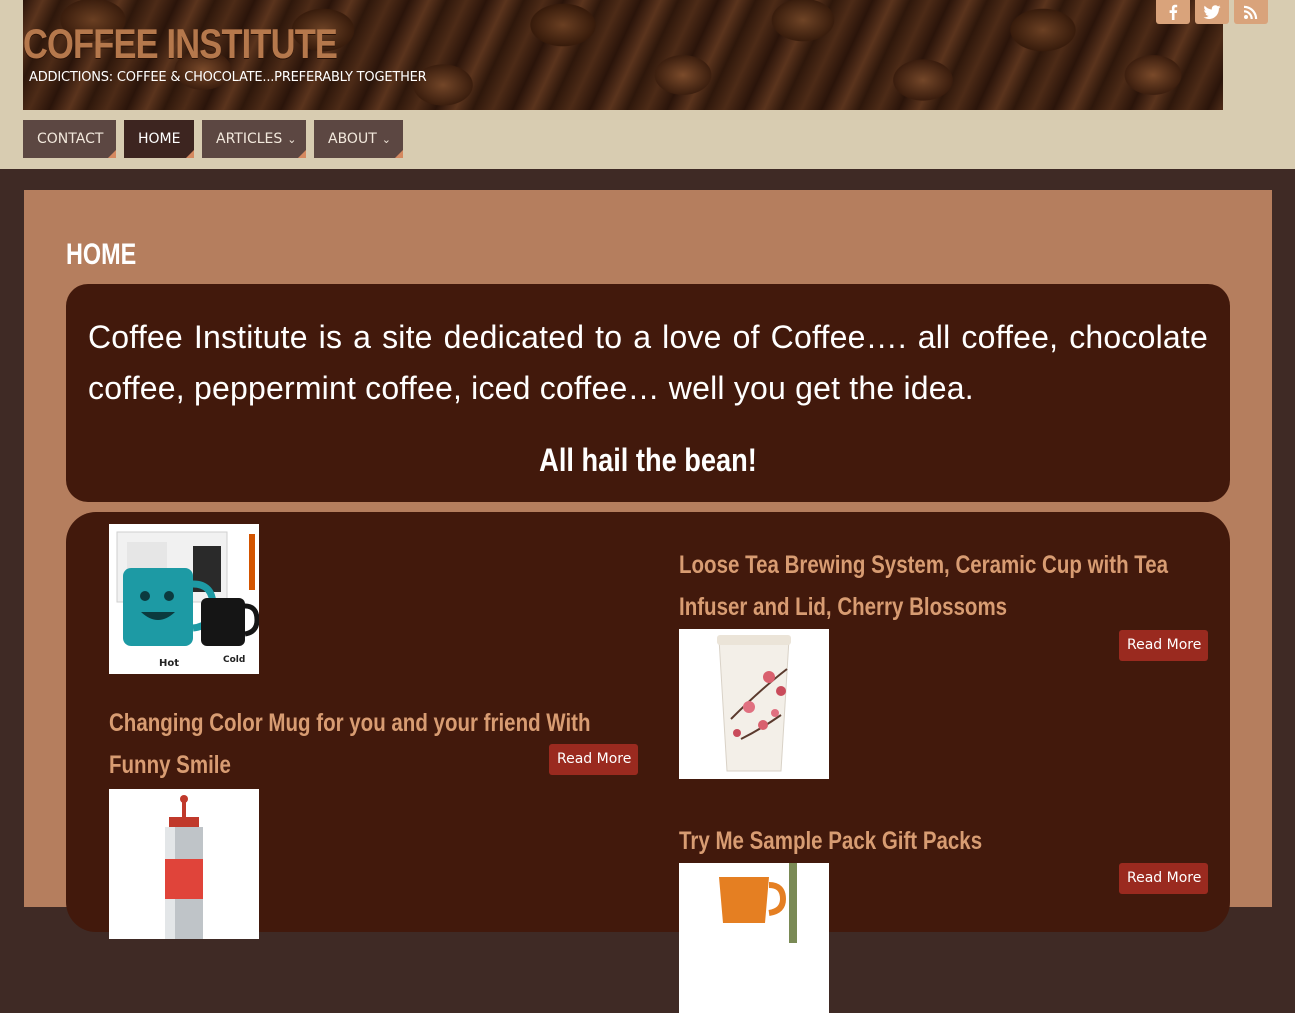 Image resolution: width=1295 pixels, height=1013 pixels. I want to click on facebook-glyph, so click(1173, 12).